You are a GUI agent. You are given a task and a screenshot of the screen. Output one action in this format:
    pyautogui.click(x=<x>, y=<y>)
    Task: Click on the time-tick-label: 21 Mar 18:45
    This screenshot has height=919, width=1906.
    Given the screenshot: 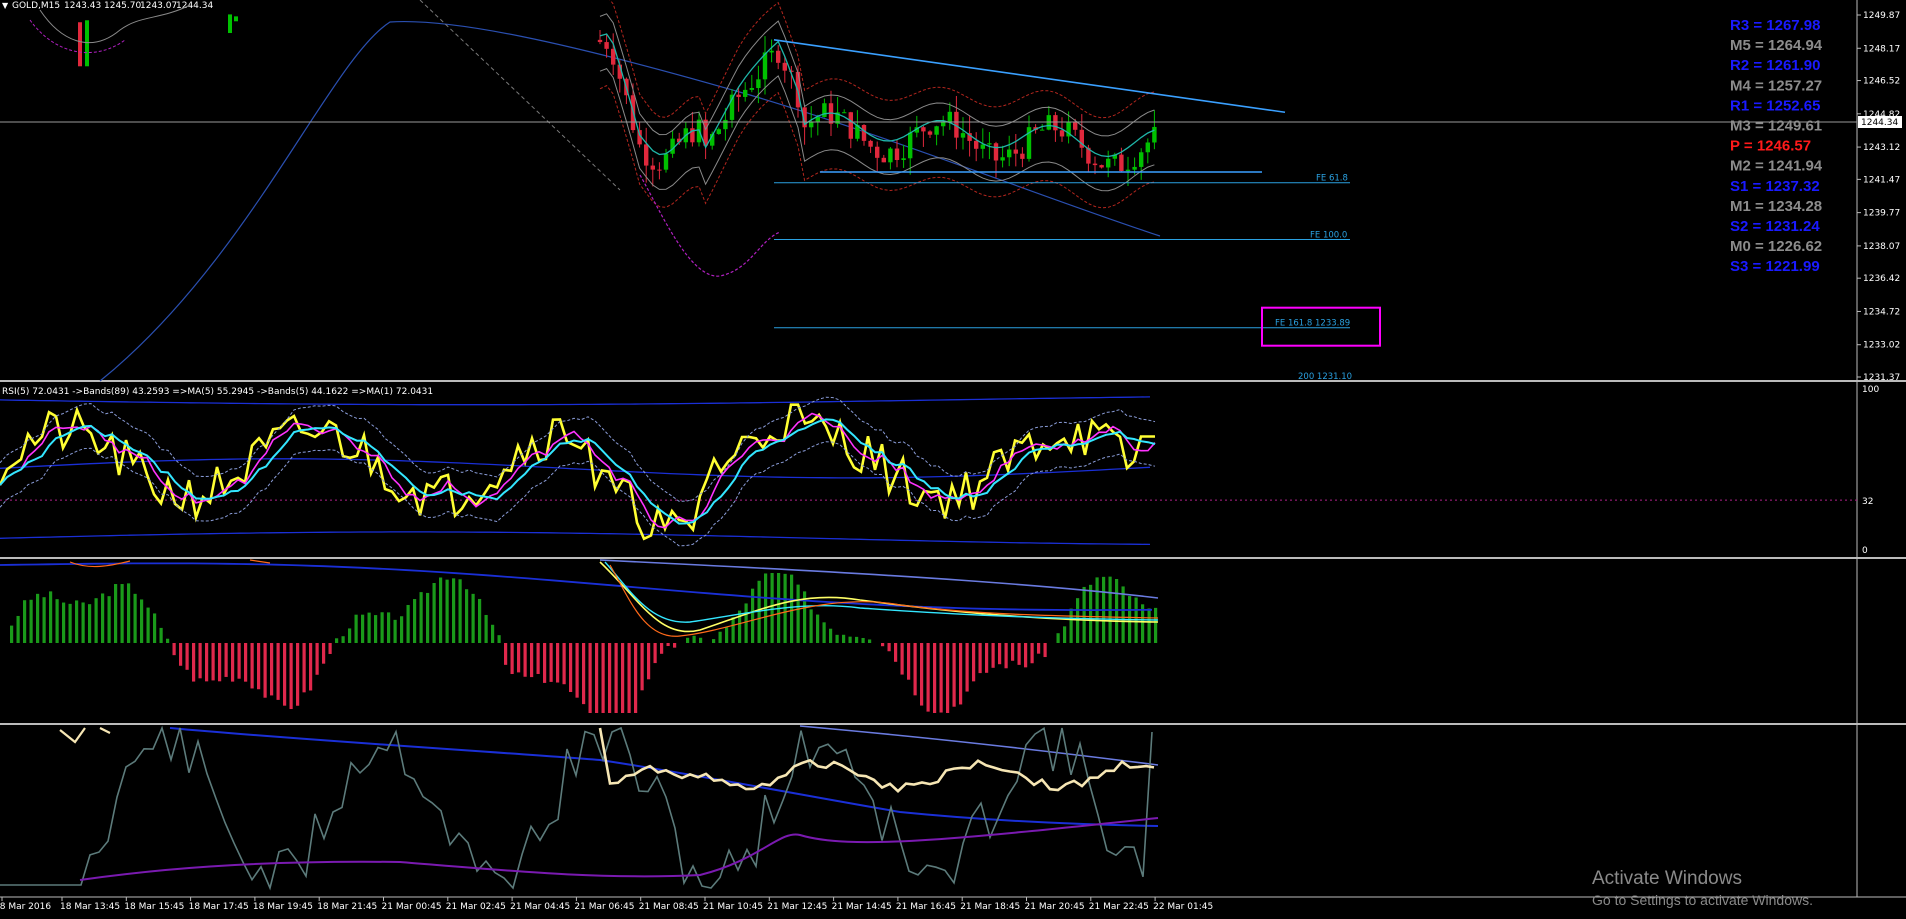 What is the action you would take?
    pyautogui.click(x=990, y=907)
    